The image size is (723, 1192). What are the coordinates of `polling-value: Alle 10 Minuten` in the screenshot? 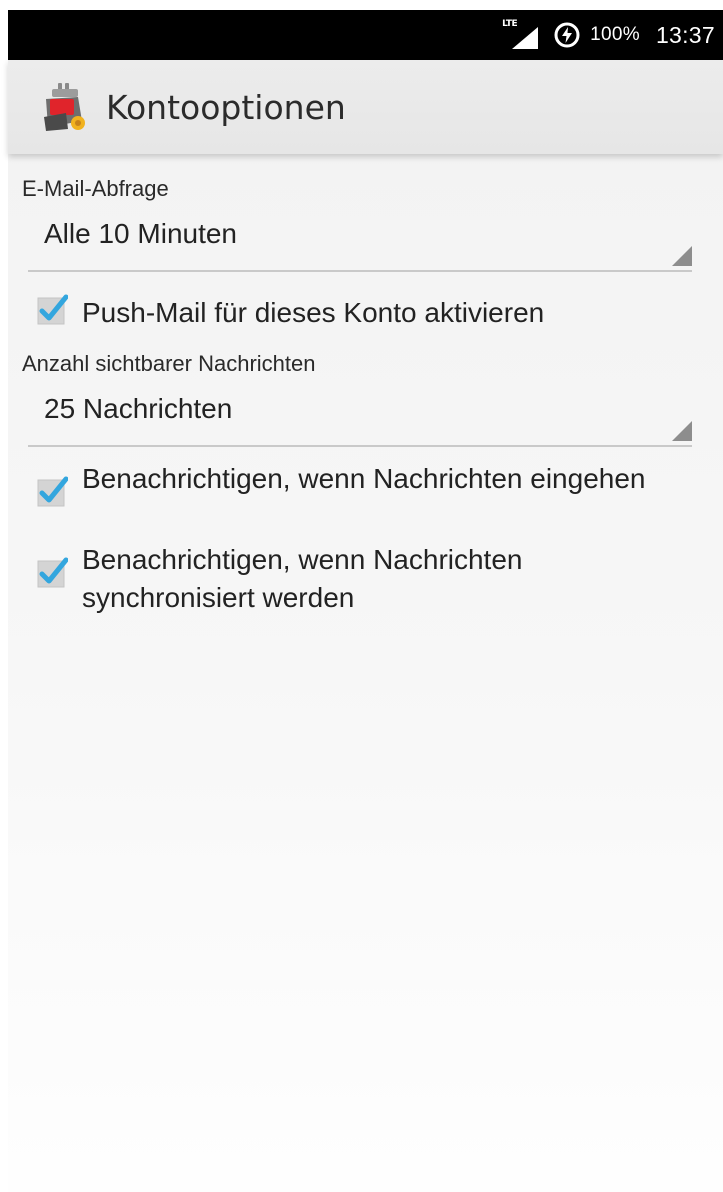 It's located at (141, 233).